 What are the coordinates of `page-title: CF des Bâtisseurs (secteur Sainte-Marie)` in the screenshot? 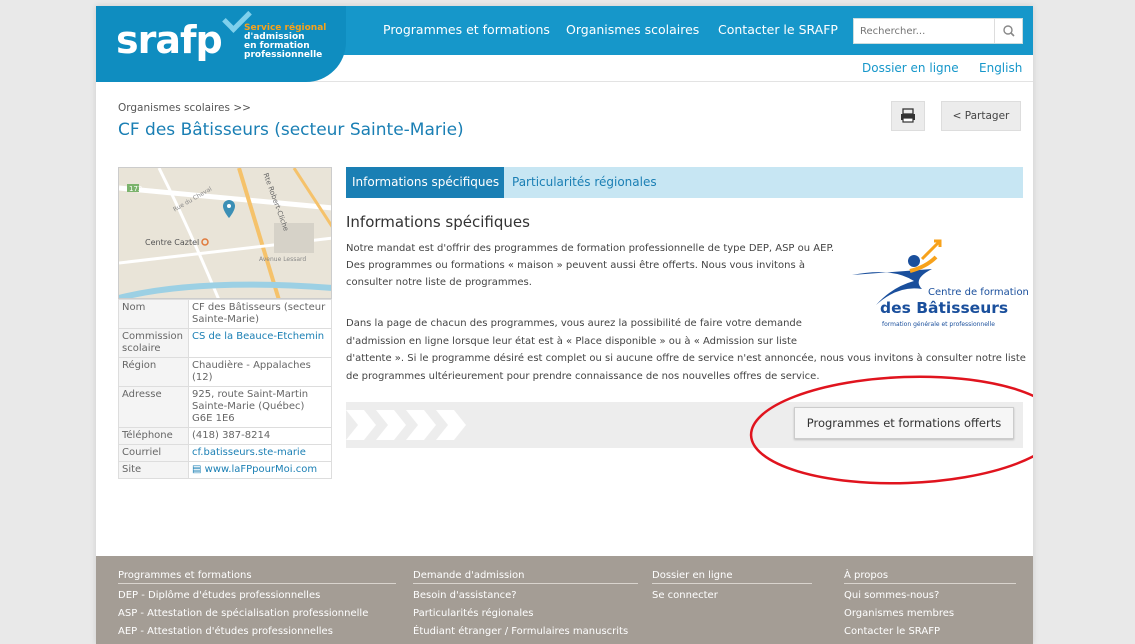 It's located at (291, 130).